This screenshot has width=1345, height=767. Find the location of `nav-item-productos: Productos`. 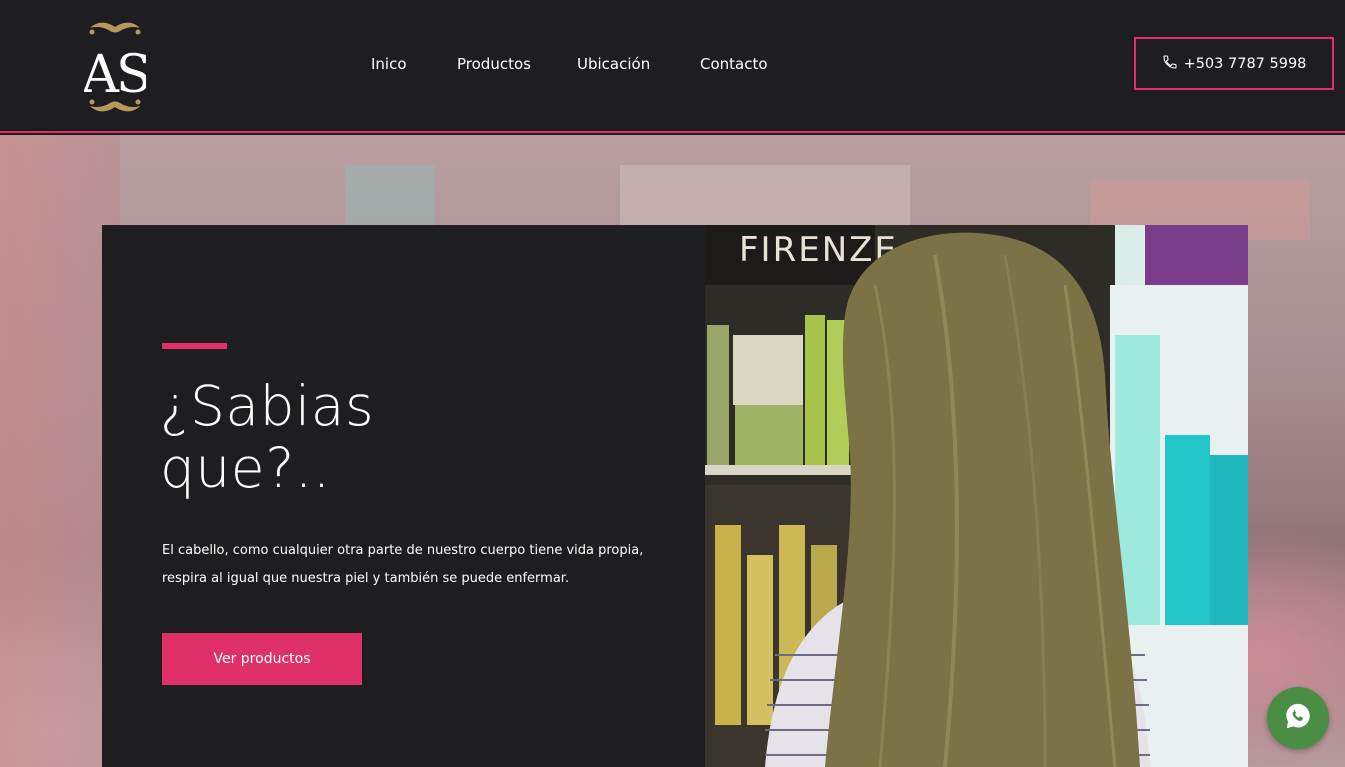

nav-item-productos: Productos is located at coordinates (494, 64).